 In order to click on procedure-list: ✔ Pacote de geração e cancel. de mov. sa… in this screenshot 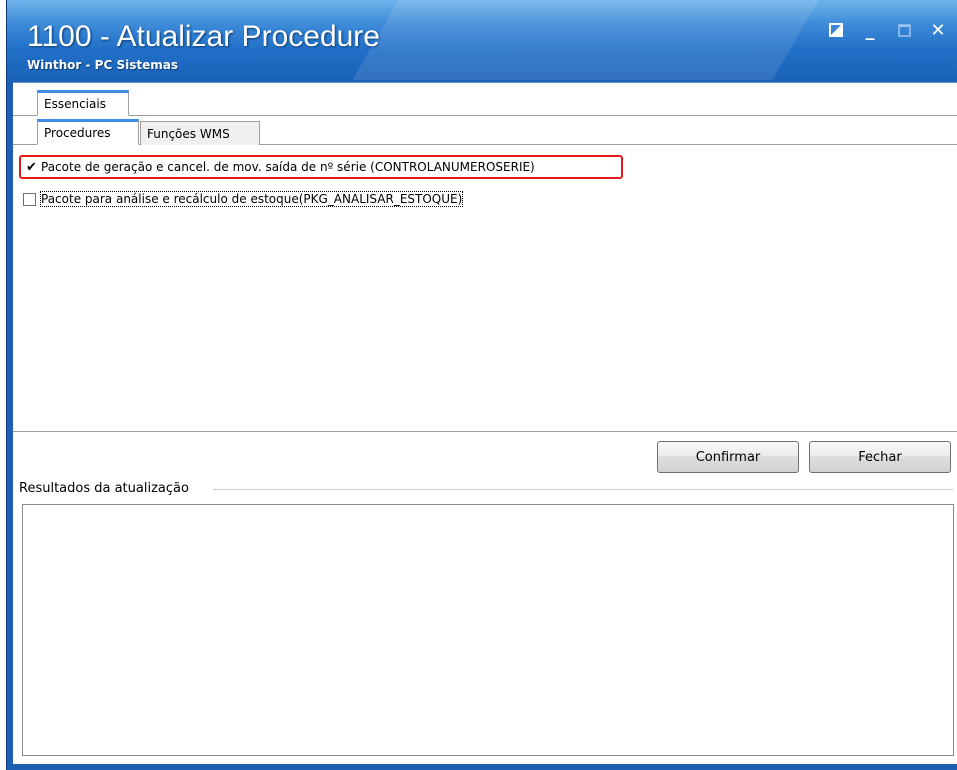, I will do `click(321, 183)`.